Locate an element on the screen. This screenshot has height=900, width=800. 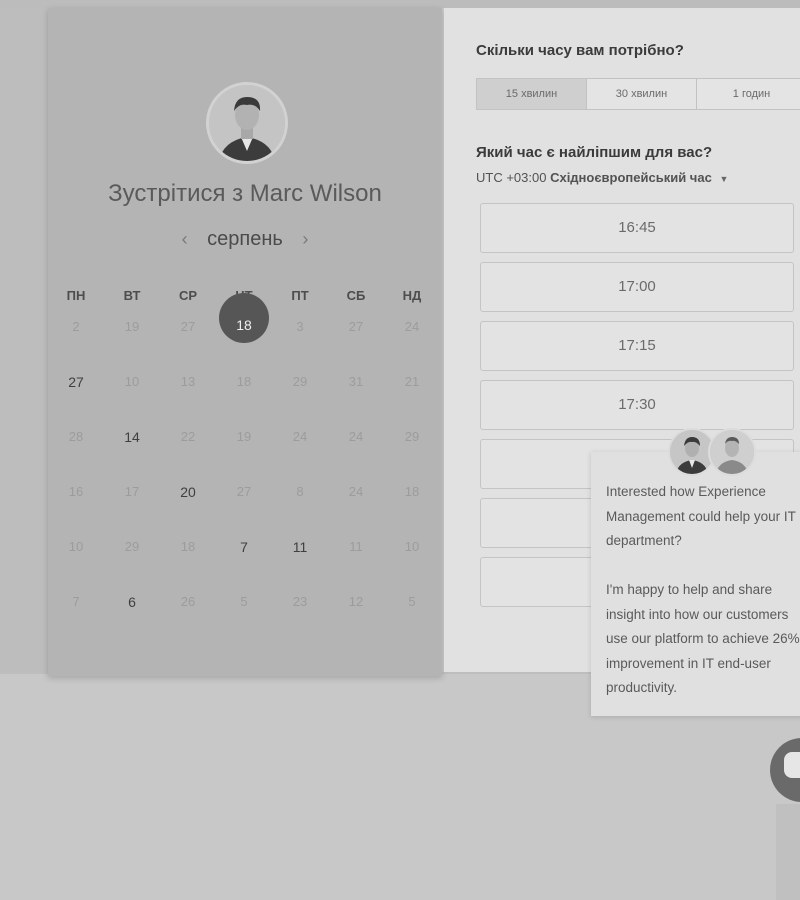
time-slot: 17:30 is located at coordinates (637, 405).